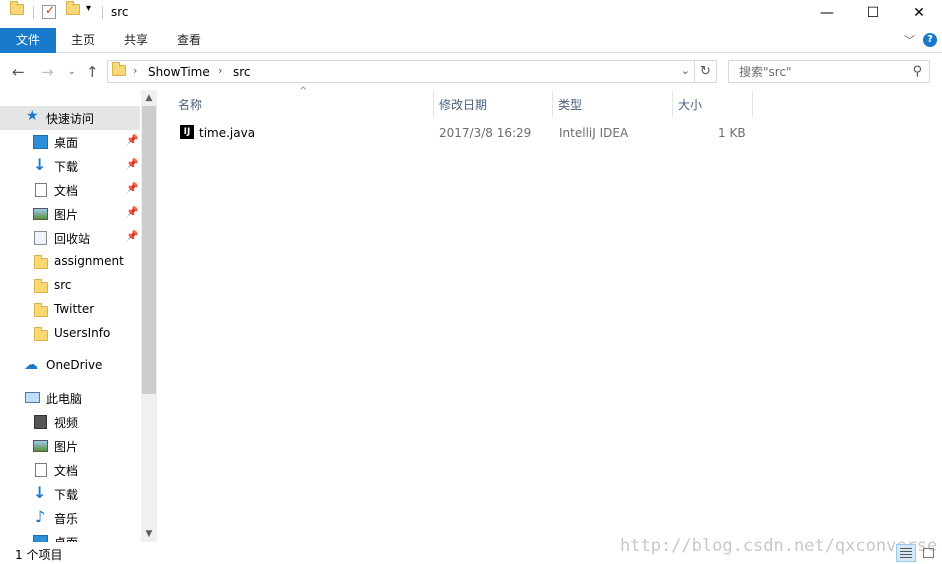 The height and width of the screenshot is (564, 942). Describe the element at coordinates (917, 71) in the screenshot. I see `search-icon: ⚲` at that location.